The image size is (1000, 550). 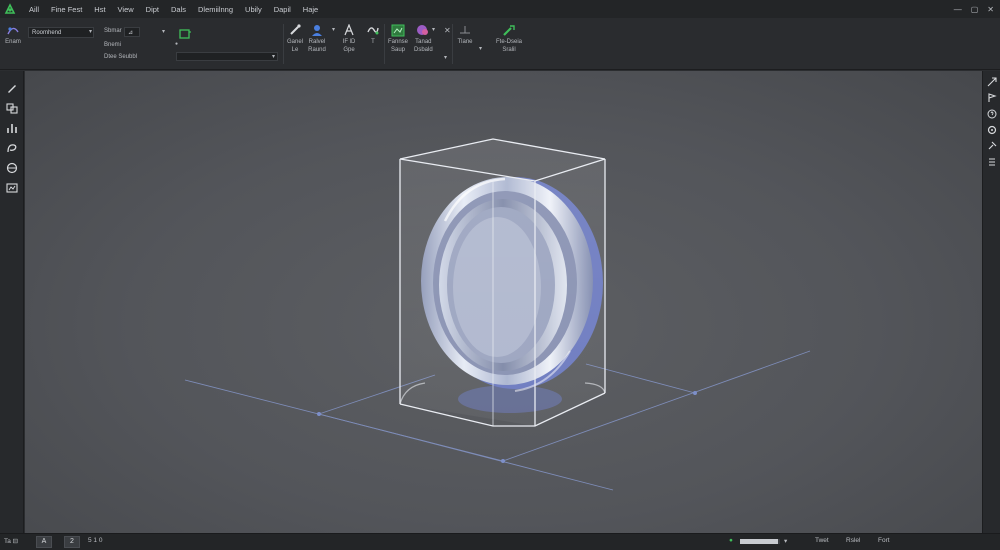 I want to click on ralvel-label-1: Ralvel, so click(x=317, y=42).